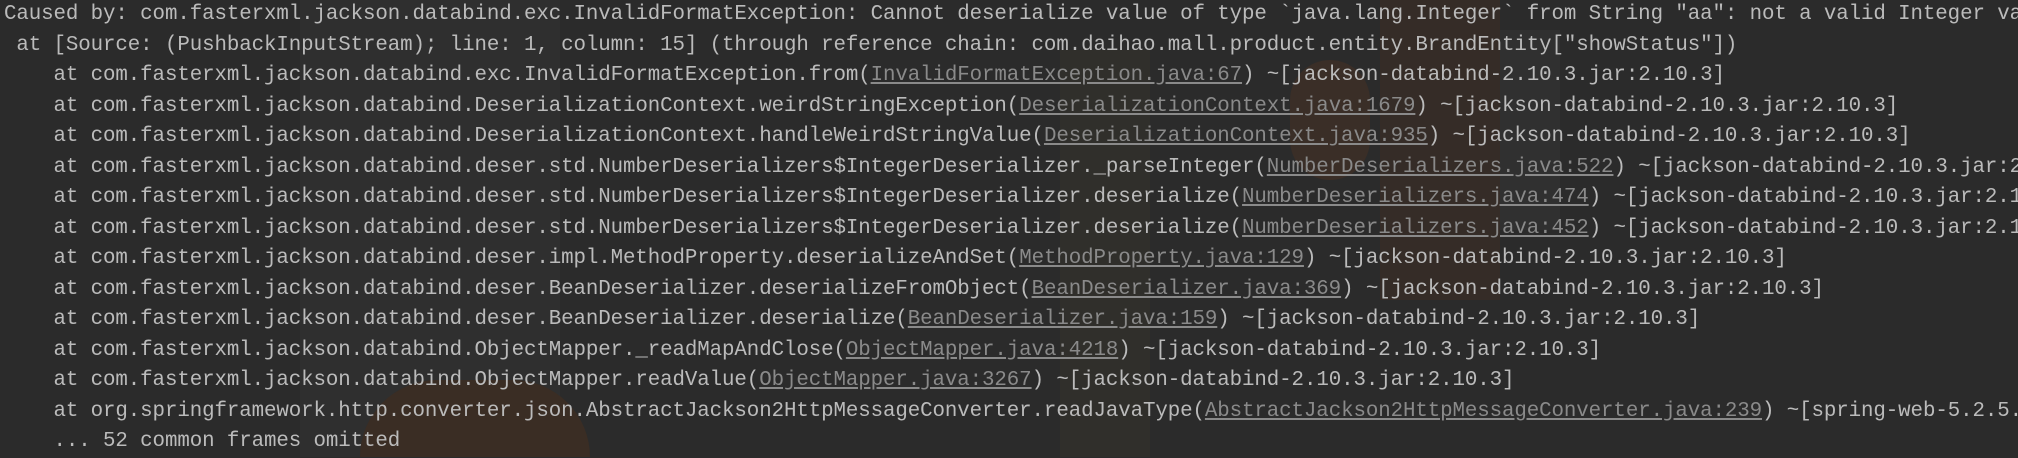  I want to click on source-link: NumberDeserializers.java:522, so click(1440, 167).